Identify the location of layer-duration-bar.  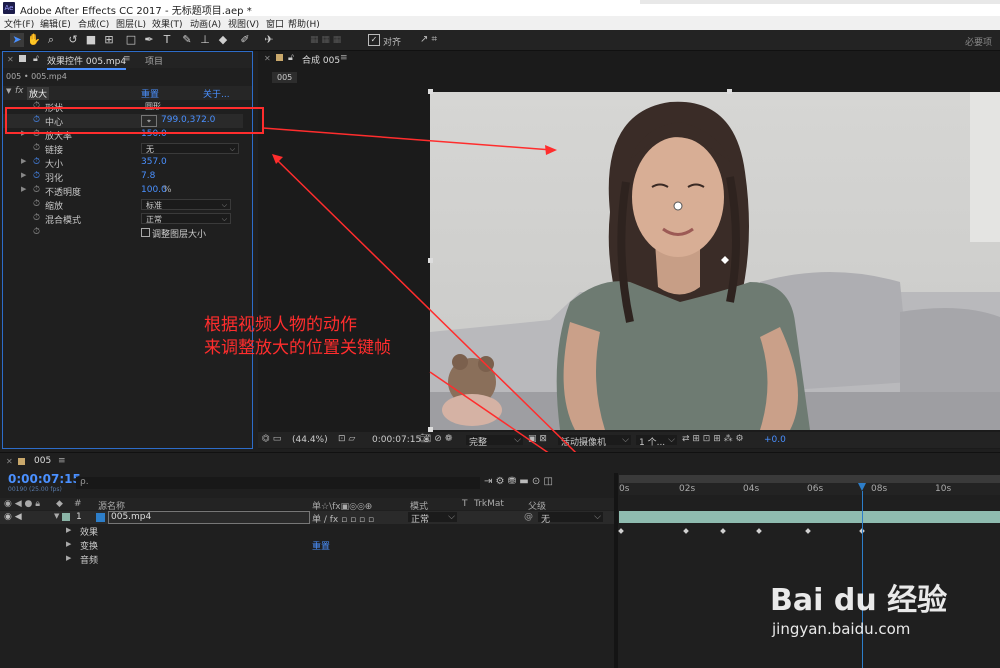
(809, 517).